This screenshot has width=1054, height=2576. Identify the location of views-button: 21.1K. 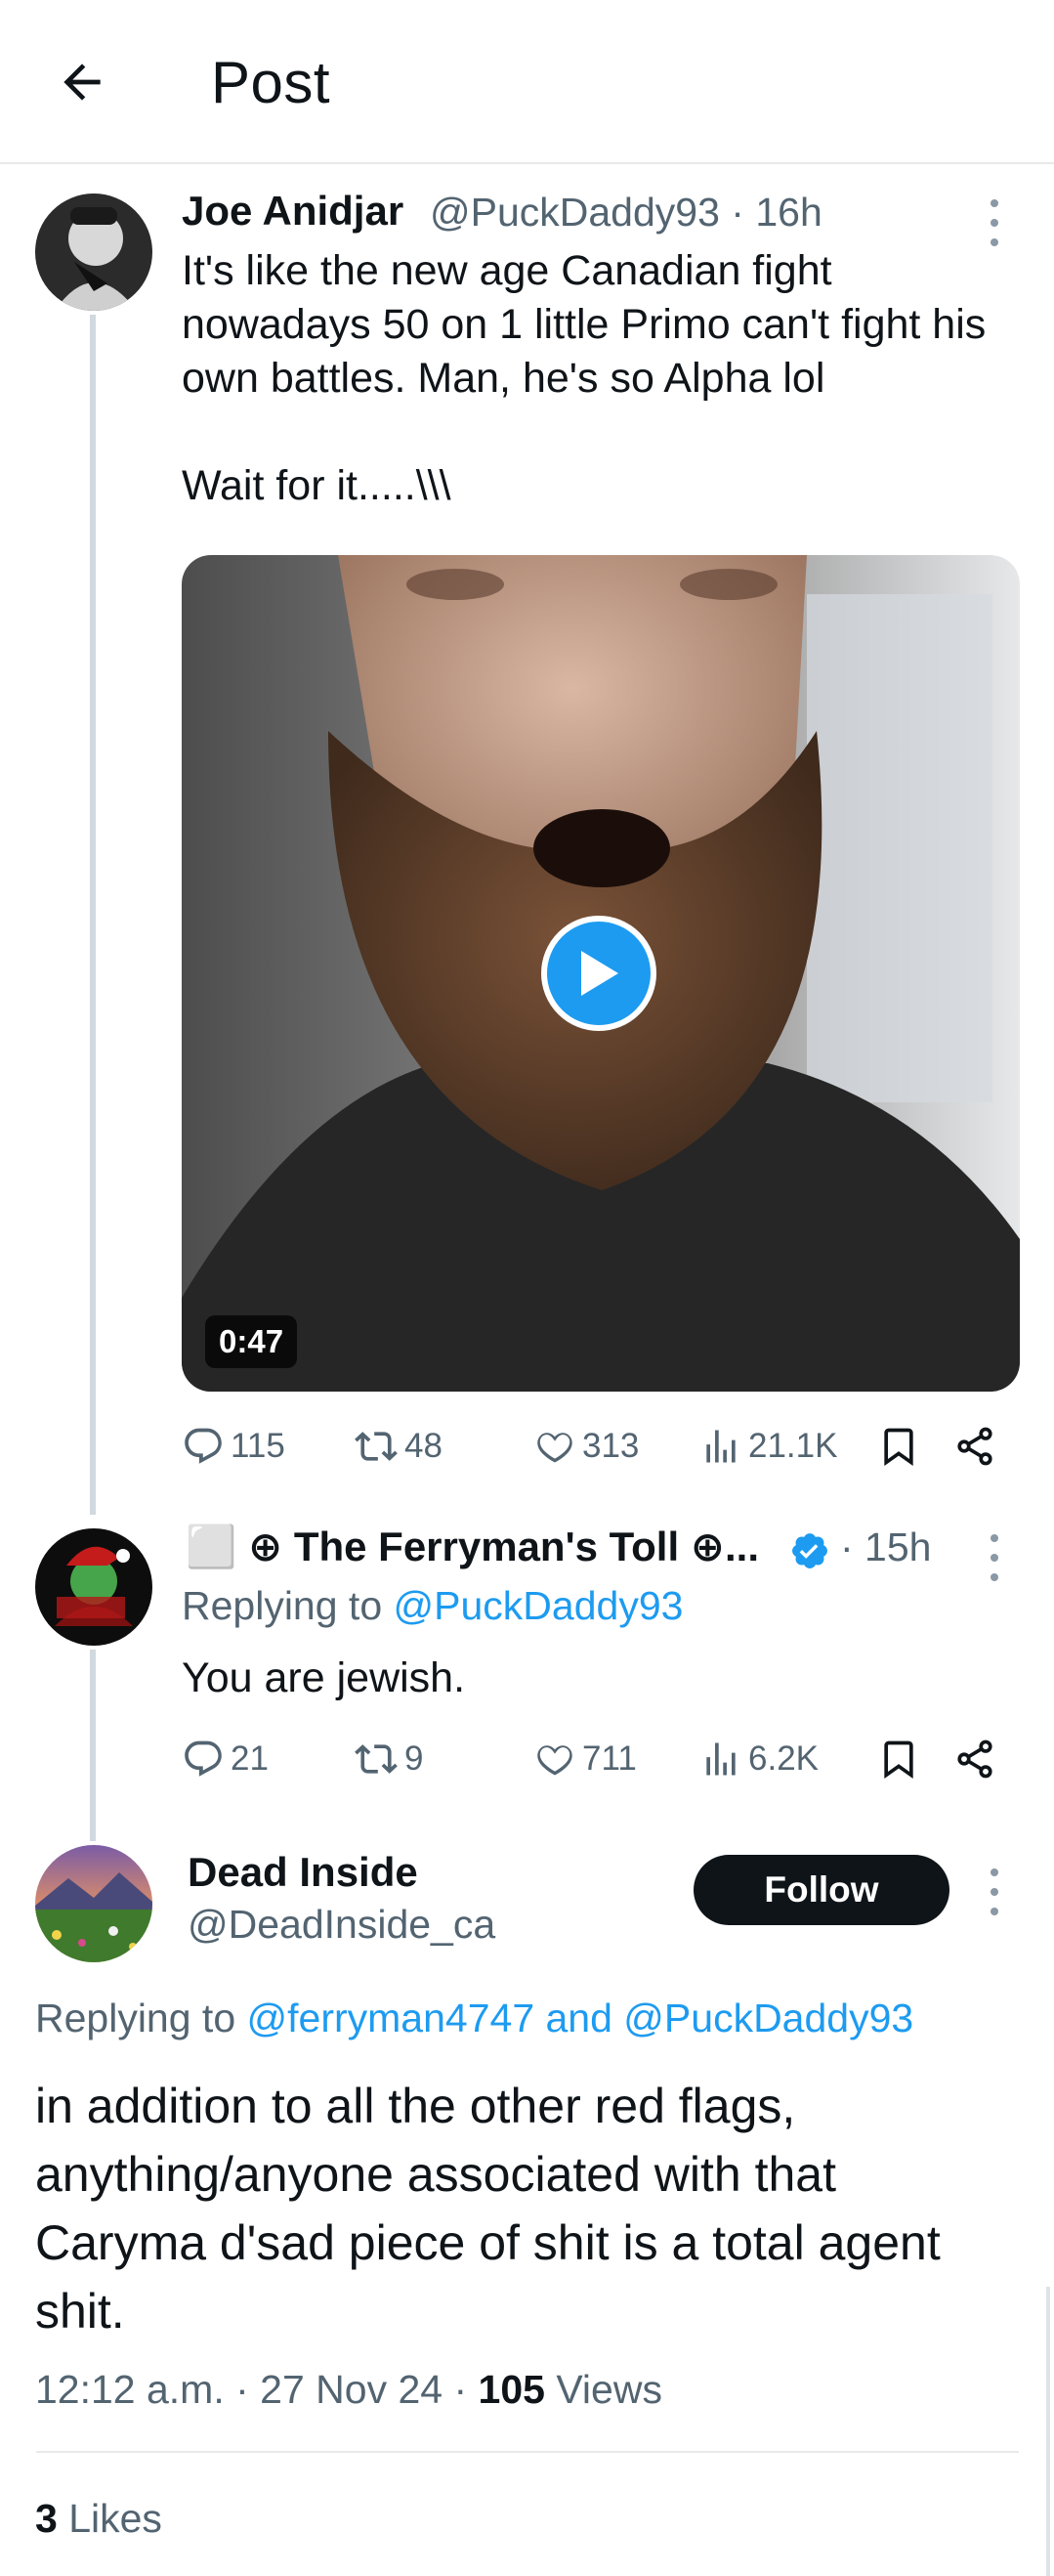
(768, 1447).